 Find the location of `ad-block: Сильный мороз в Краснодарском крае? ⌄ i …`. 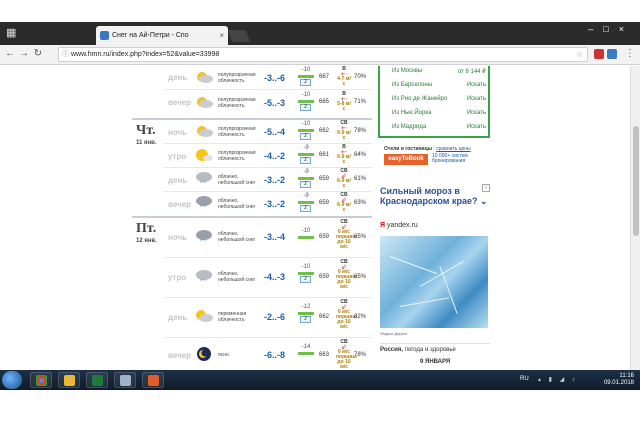

ad-block: Сильный мороз в Краснодарском крае? ⌄ i … is located at coordinates (434, 277).